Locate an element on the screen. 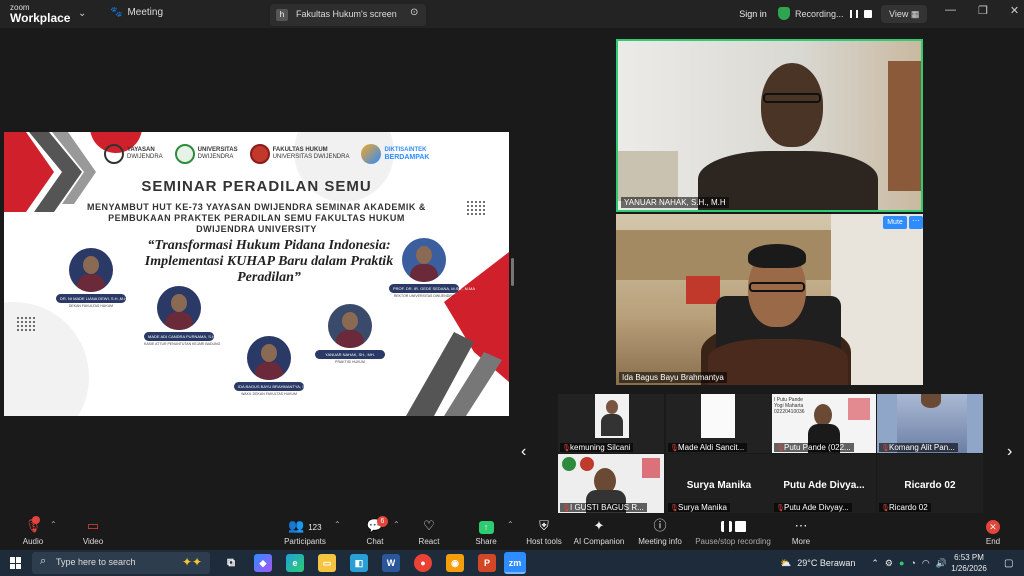 This screenshot has height=576, width=1024. clock-time: 6:53 PM is located at coordinates (969, 557).